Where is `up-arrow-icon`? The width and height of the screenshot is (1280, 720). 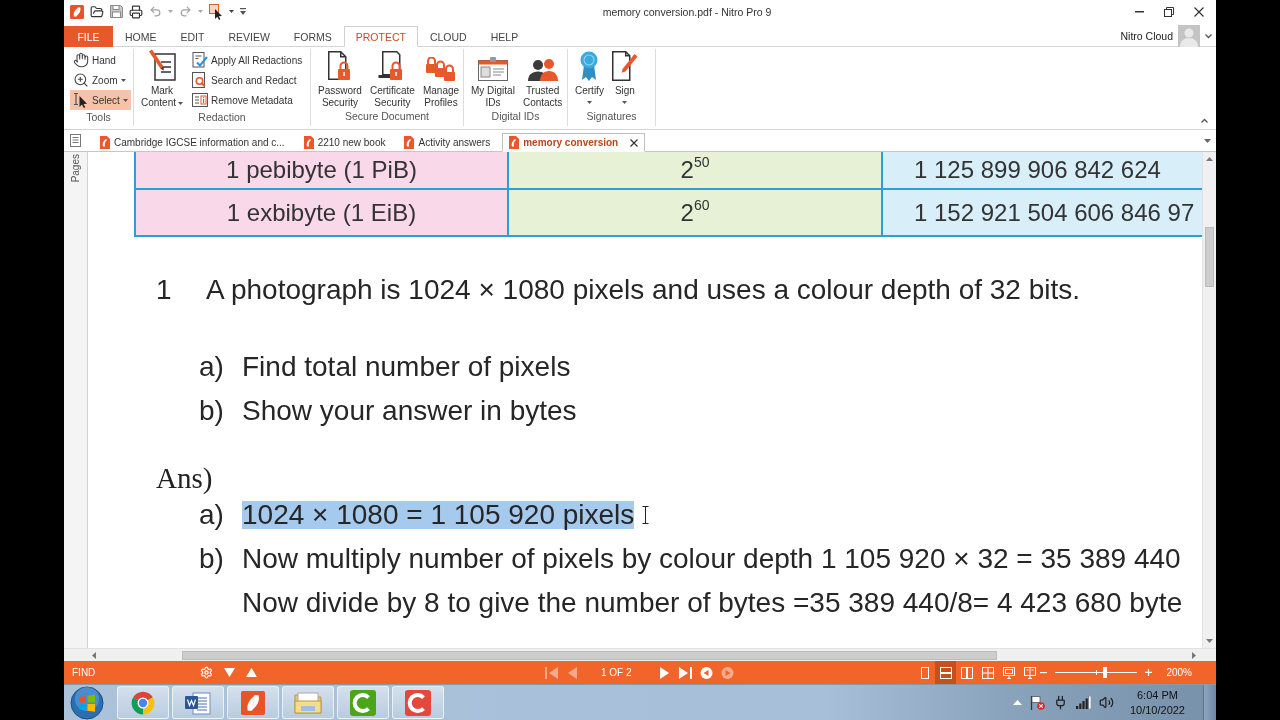 up-arrow-icon is located at coordinates (251, 672).